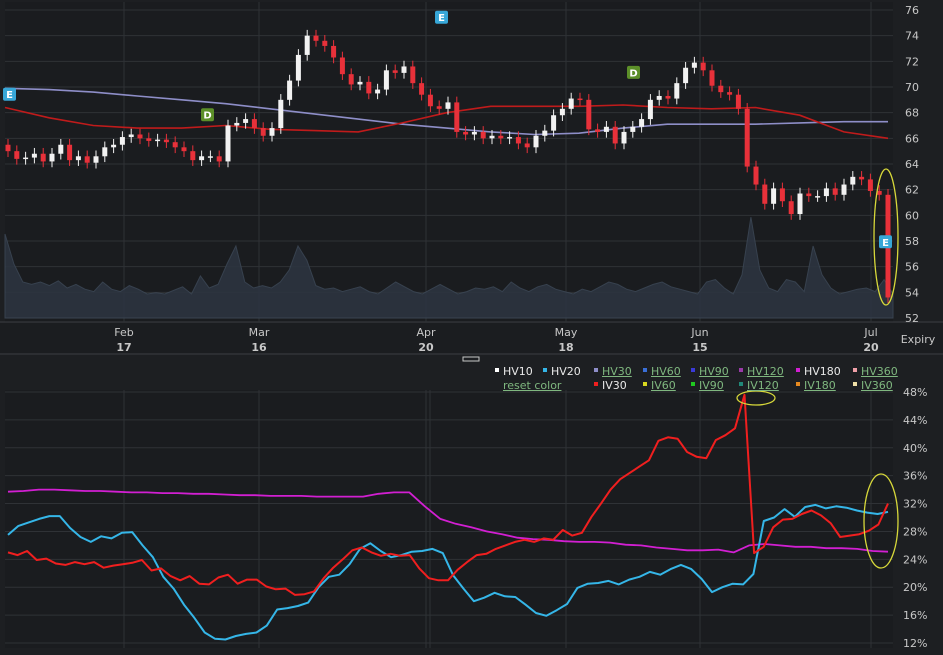 The width and height of the screenshot is (943, 655). Describe the element at coordinates (915, 587) in the screenshot. I see `vol-y-tick-label: 20%` at that location.